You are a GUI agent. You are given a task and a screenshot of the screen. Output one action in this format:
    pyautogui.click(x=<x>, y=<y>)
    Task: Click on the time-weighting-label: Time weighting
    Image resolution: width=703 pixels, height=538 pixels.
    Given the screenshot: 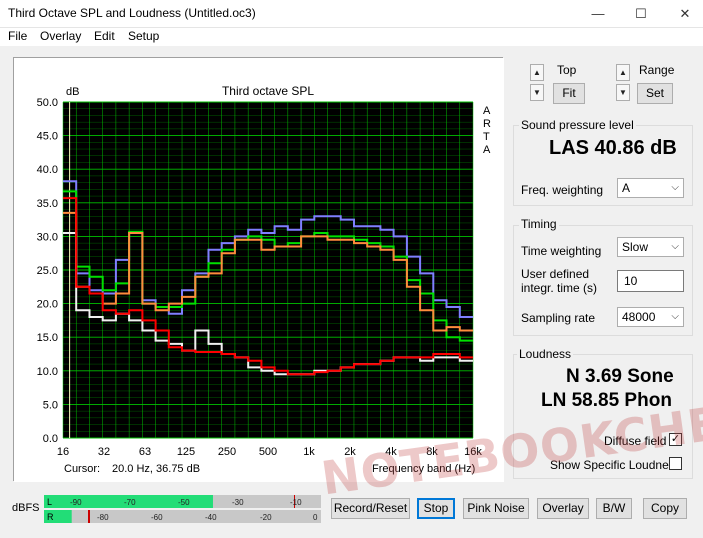 What is the action you would take?
    pyautogui.click(x=561, y=251)
    